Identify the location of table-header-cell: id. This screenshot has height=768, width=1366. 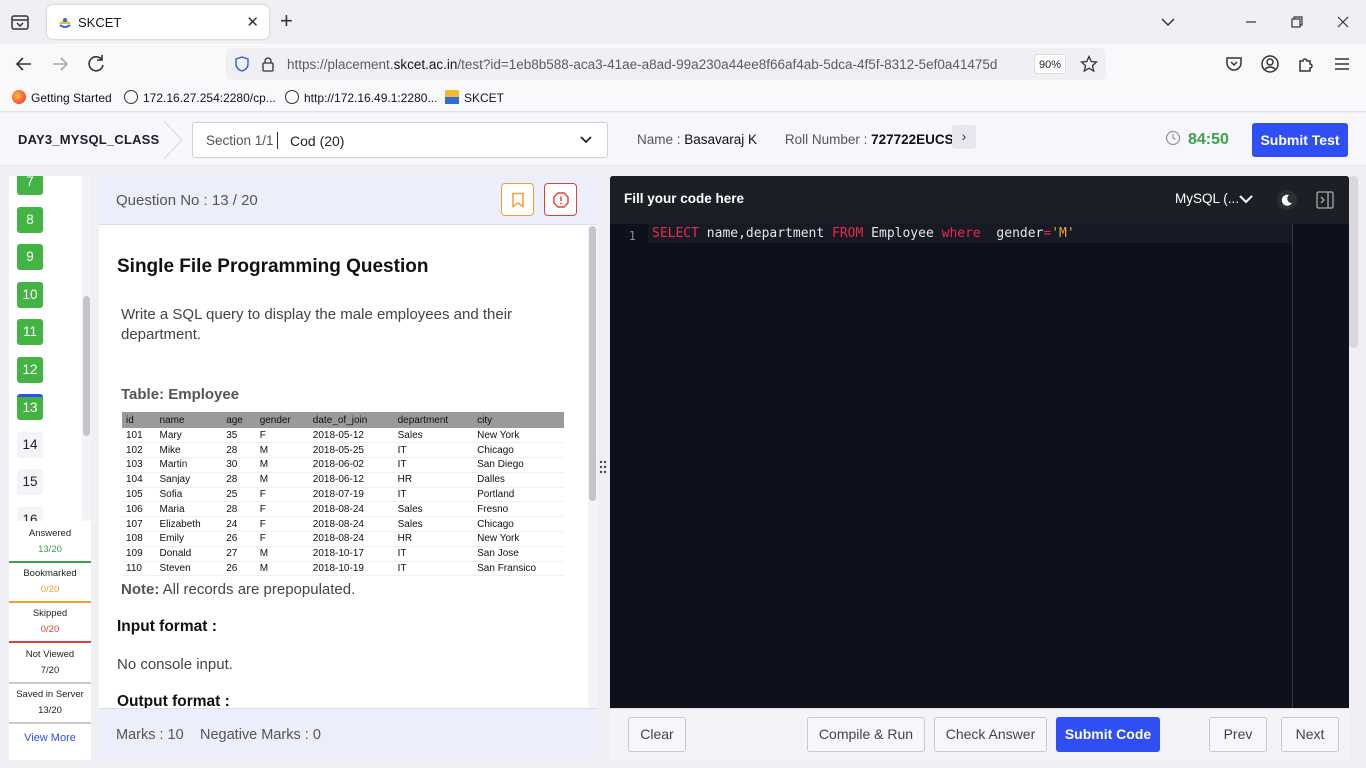
(139, 420).